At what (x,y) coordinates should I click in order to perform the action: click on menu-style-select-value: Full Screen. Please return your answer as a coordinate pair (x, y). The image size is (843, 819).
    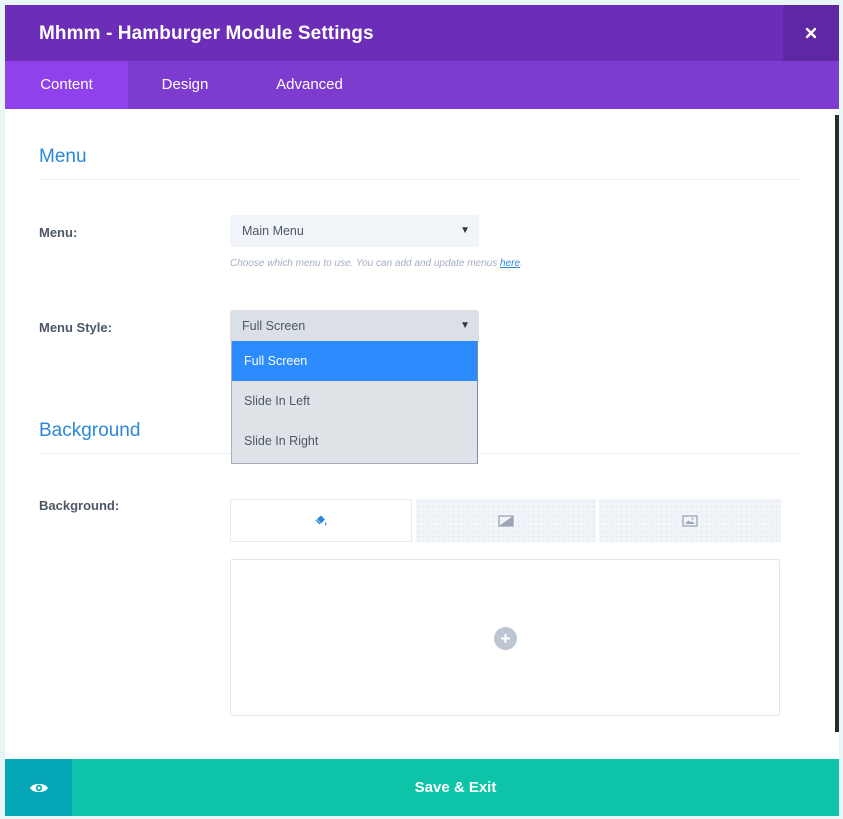
    Looking at the image, I should click on (274, 326).